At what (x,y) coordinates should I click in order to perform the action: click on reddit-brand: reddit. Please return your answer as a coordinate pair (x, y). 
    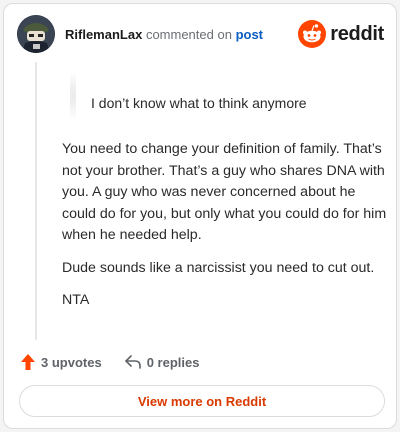
    Looking at the image, I should click on (341, 34).